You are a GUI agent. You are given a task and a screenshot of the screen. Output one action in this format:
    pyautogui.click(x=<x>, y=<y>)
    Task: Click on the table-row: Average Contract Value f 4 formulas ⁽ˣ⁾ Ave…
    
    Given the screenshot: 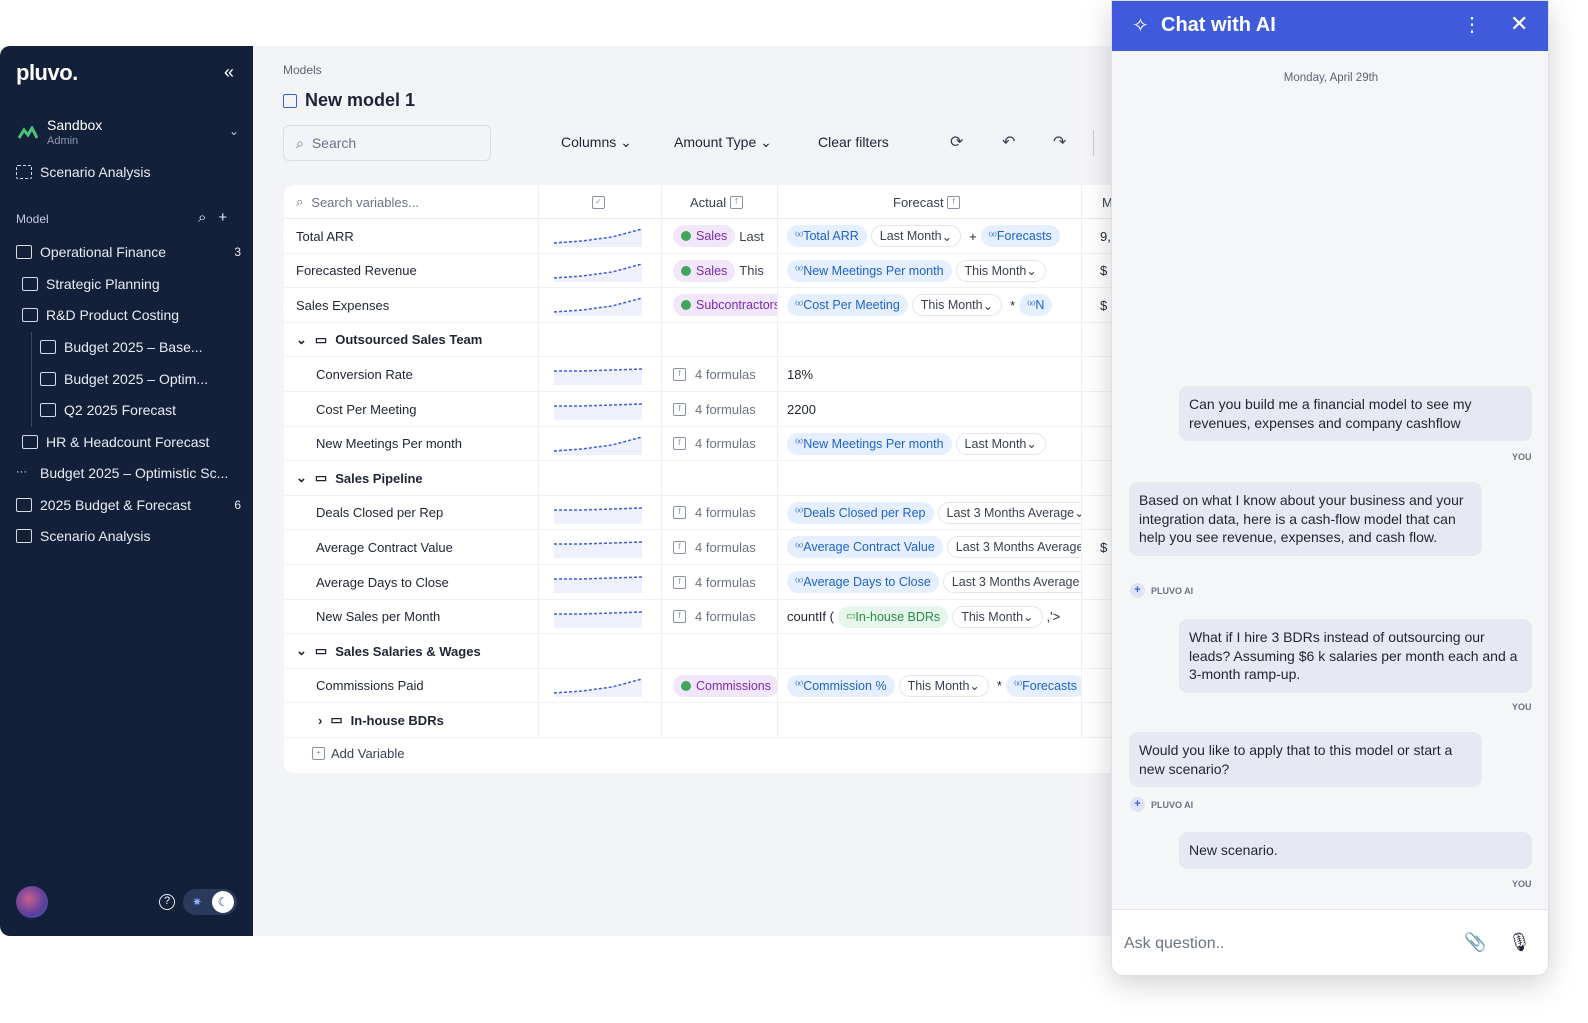 What is the action you would take?
    pyautogui.click(x=702, y=547)
    